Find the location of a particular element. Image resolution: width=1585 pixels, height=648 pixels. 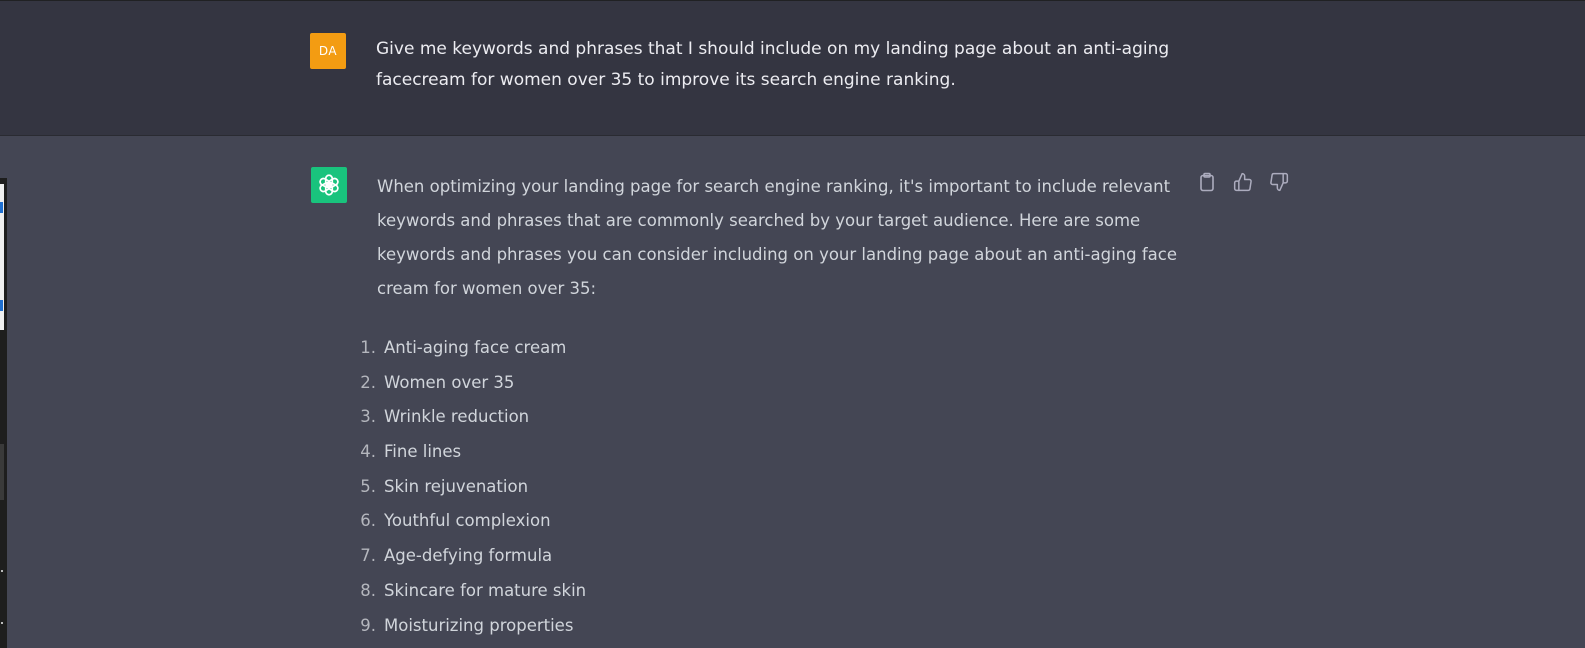

copy-button is located at coordinates (1207, 182).